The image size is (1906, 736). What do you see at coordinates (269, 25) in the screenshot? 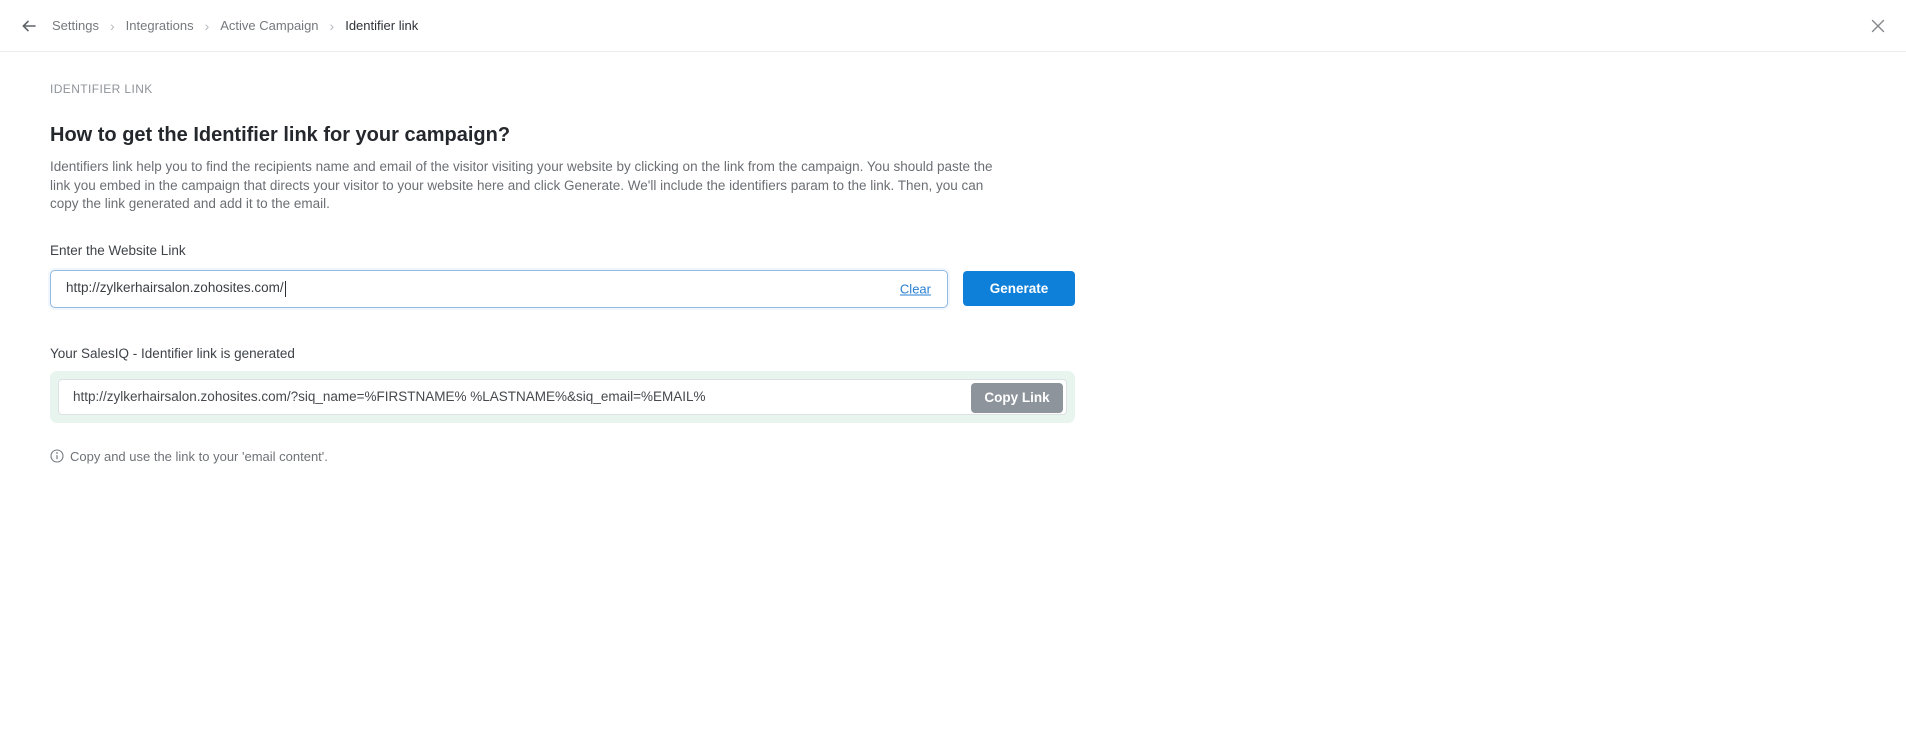
I see `breadcrumb-active-campaign: Active Campaign` at bounding box center [269, 25].